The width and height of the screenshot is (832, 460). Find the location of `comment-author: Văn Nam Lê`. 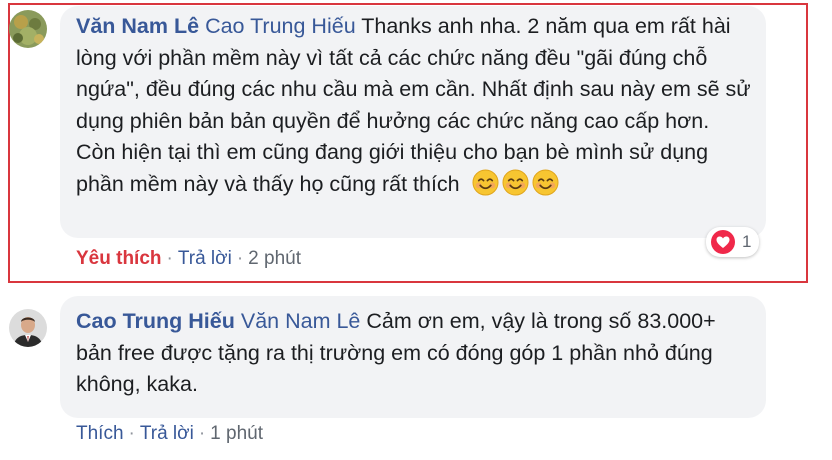

comment-author: Văn Nam Lê is located at coordinates (137, 26).